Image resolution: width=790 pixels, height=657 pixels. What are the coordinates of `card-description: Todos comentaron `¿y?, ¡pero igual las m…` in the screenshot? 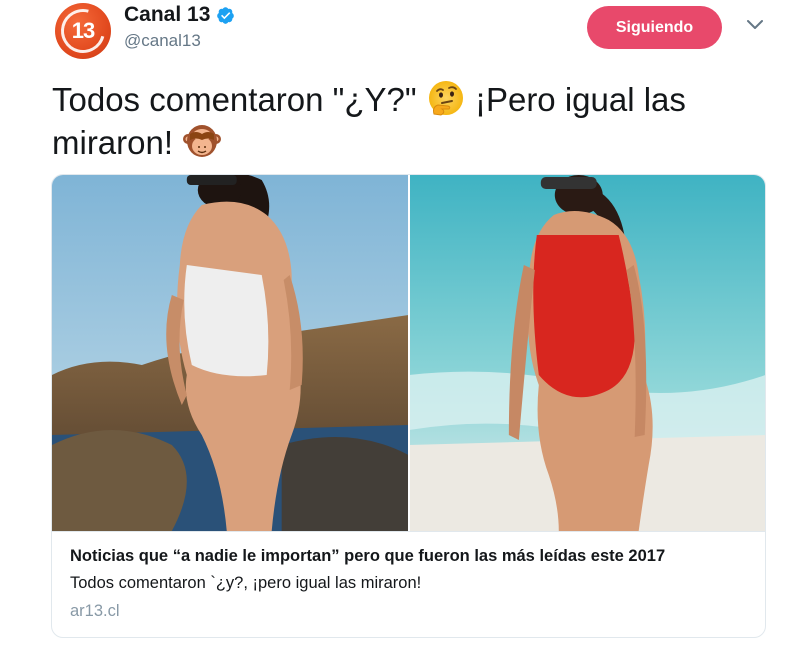 It's located at (246, 583).